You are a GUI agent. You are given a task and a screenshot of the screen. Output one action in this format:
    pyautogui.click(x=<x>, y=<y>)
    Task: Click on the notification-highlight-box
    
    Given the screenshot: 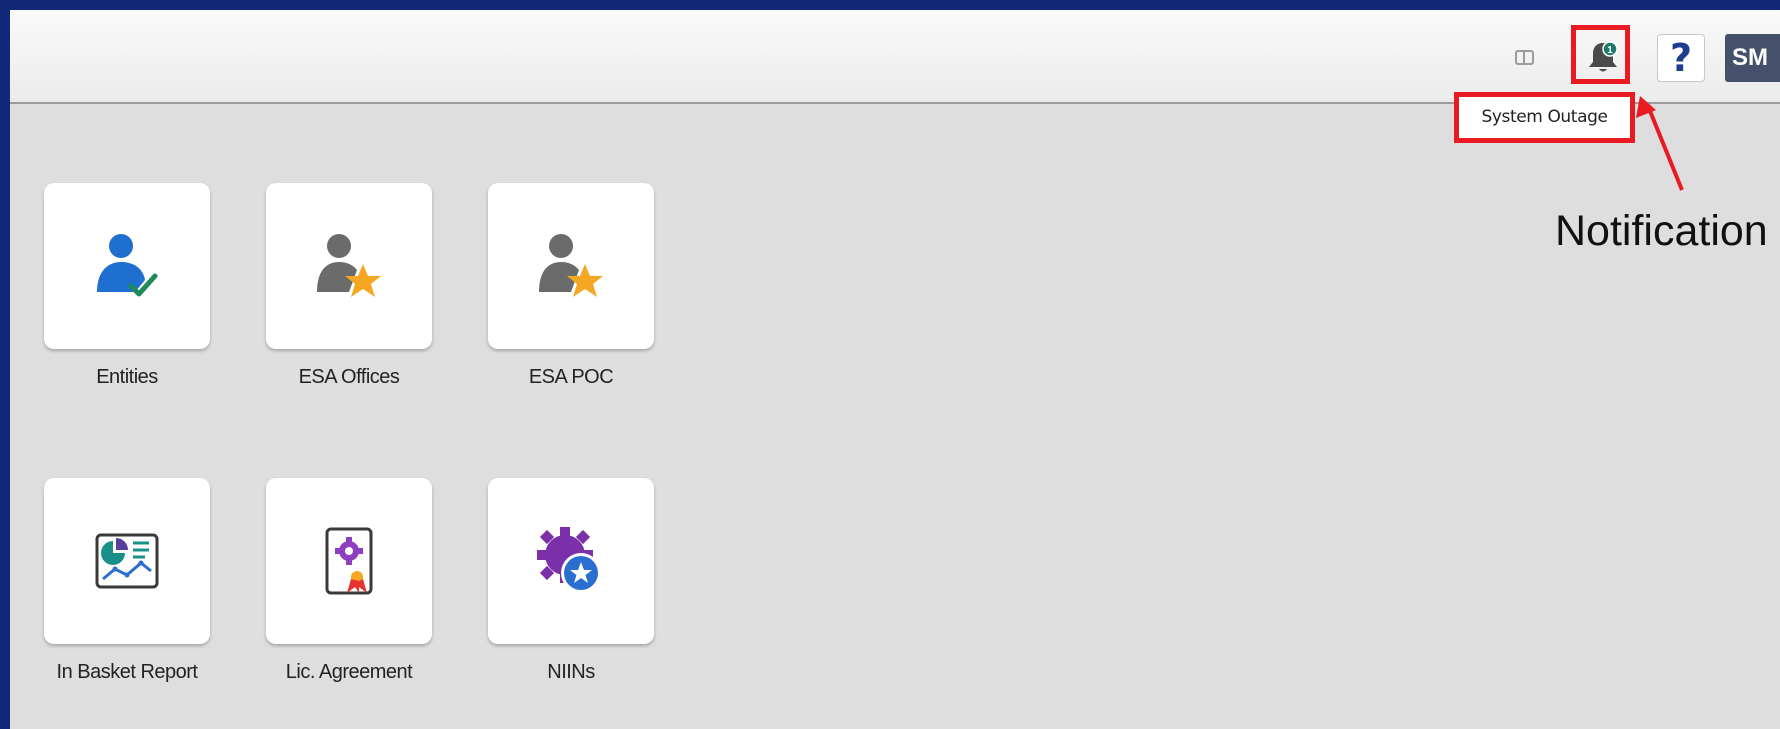 What is the action you would take?
    pyautogui.click(x=1600, y=54)
    